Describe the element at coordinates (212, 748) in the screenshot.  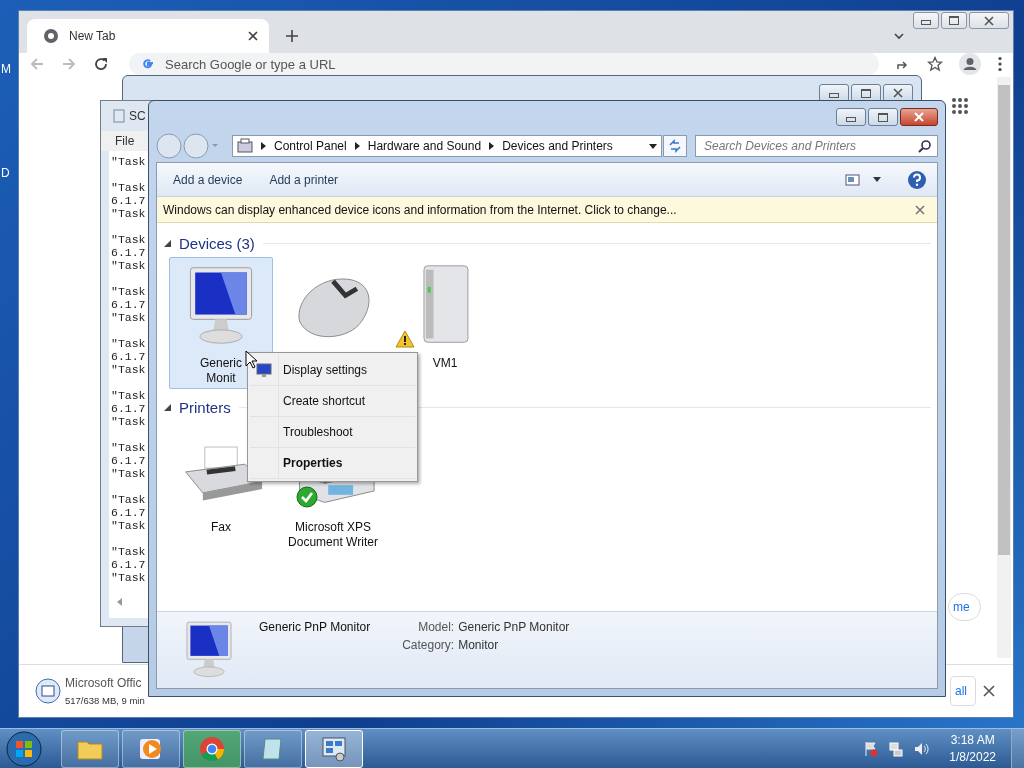
I see `browser-icon` at that location.